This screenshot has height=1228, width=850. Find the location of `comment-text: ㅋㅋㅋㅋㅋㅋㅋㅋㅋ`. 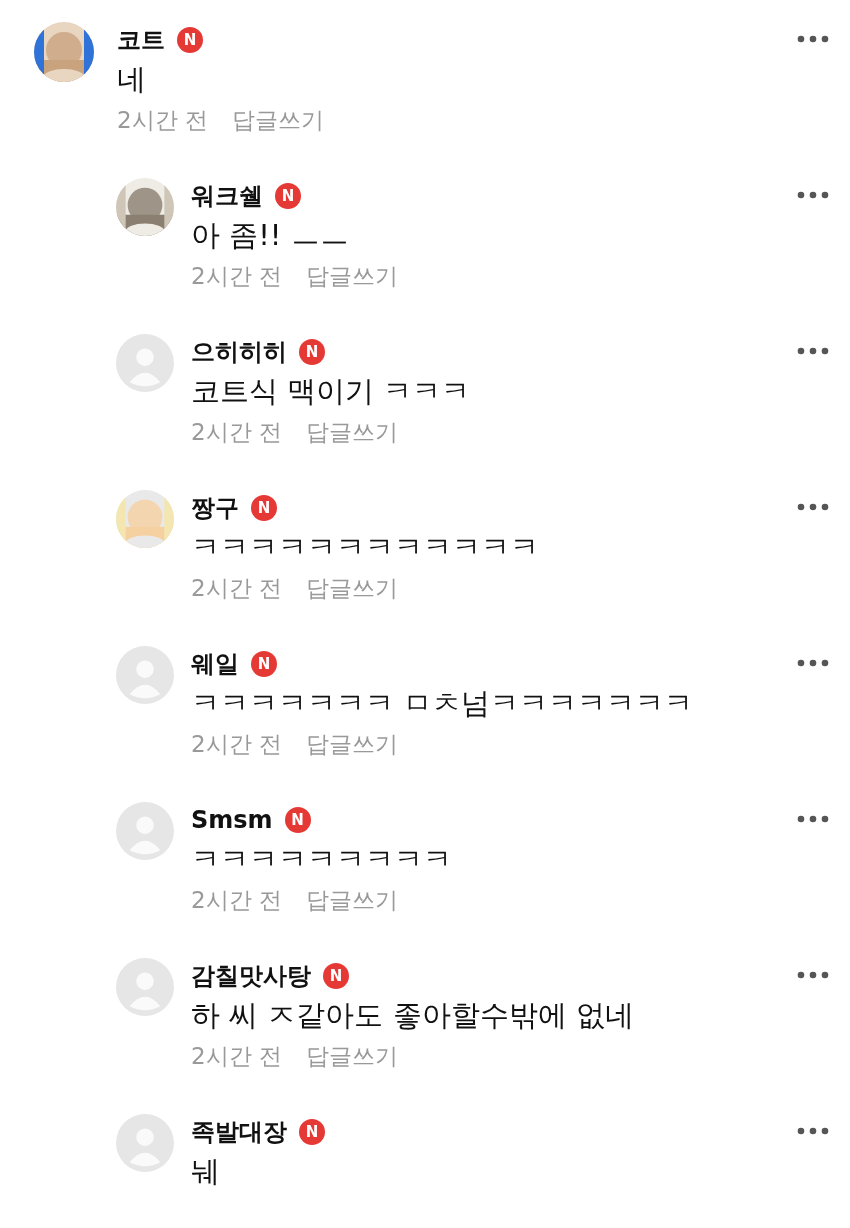

comment-text: ㅋㅋㅋㅋㅋㅋㅋㅋㅋ is located at coordinates (322, 859).